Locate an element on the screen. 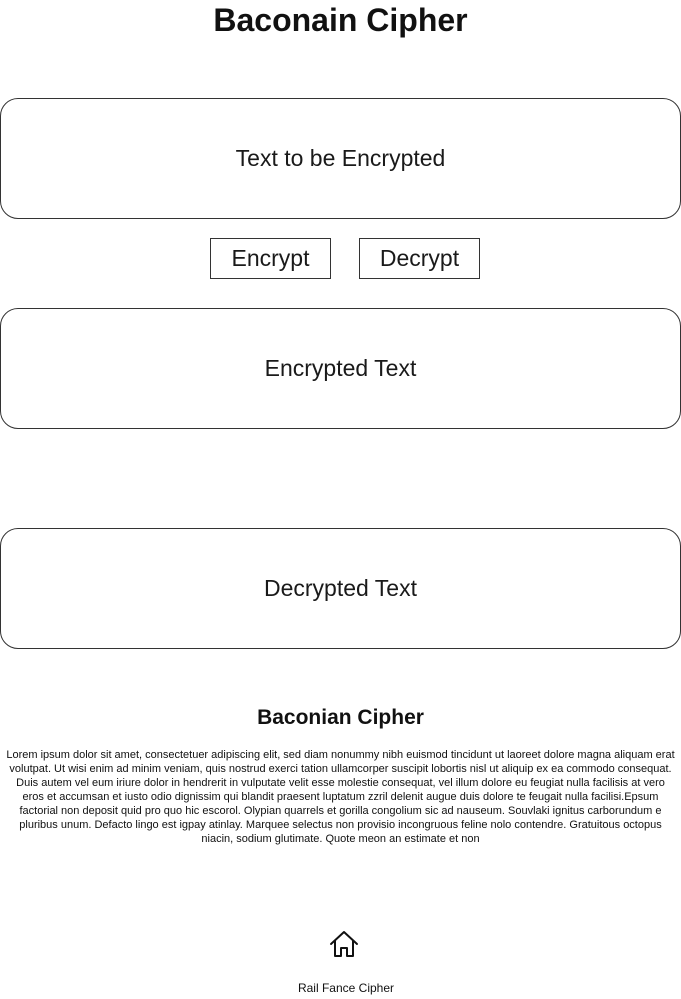  encrypt-button: Encrypt is located at coordinates (270, 258).